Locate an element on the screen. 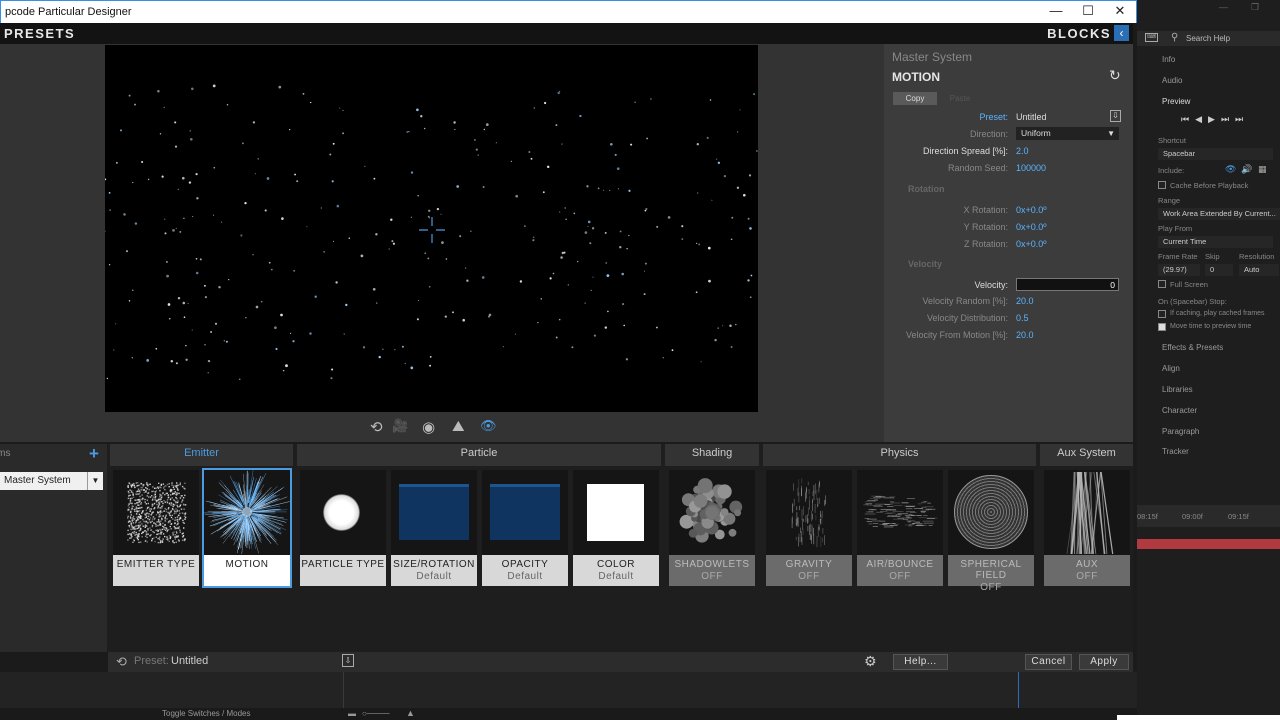  collapse-blocks-icon: ‹ is located at coordinates (1121, 33).